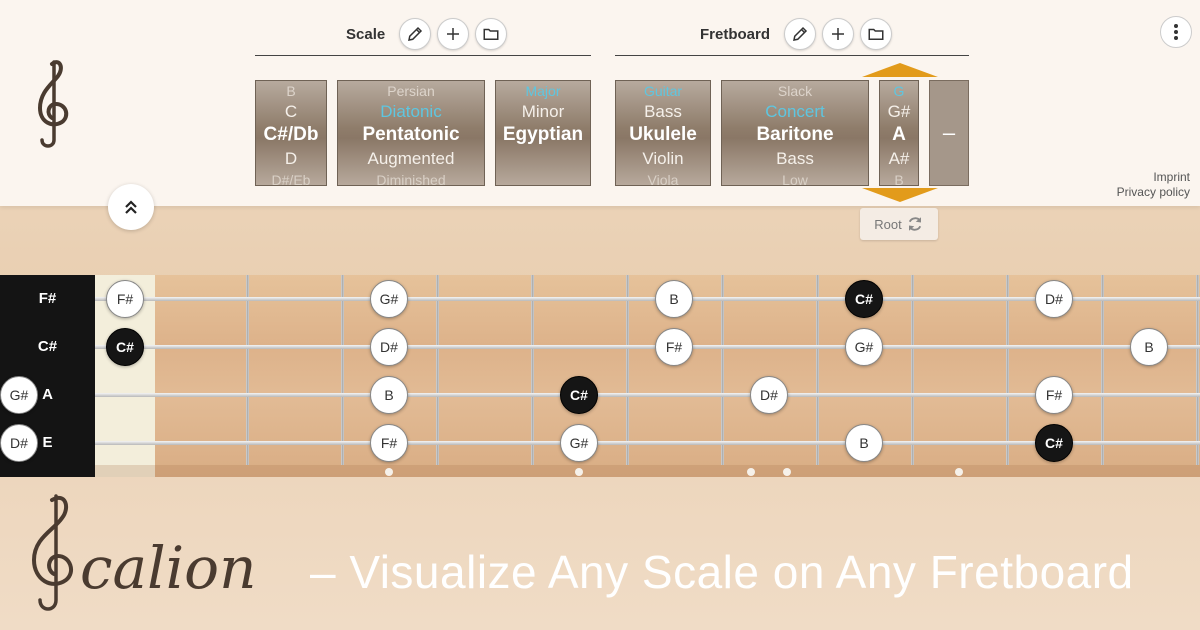 This screenshot has width=1200, height=630. Describe the element at coordinates (899, 91) in the screenshot. I see `wheel-option-highlighted: G` at that location.